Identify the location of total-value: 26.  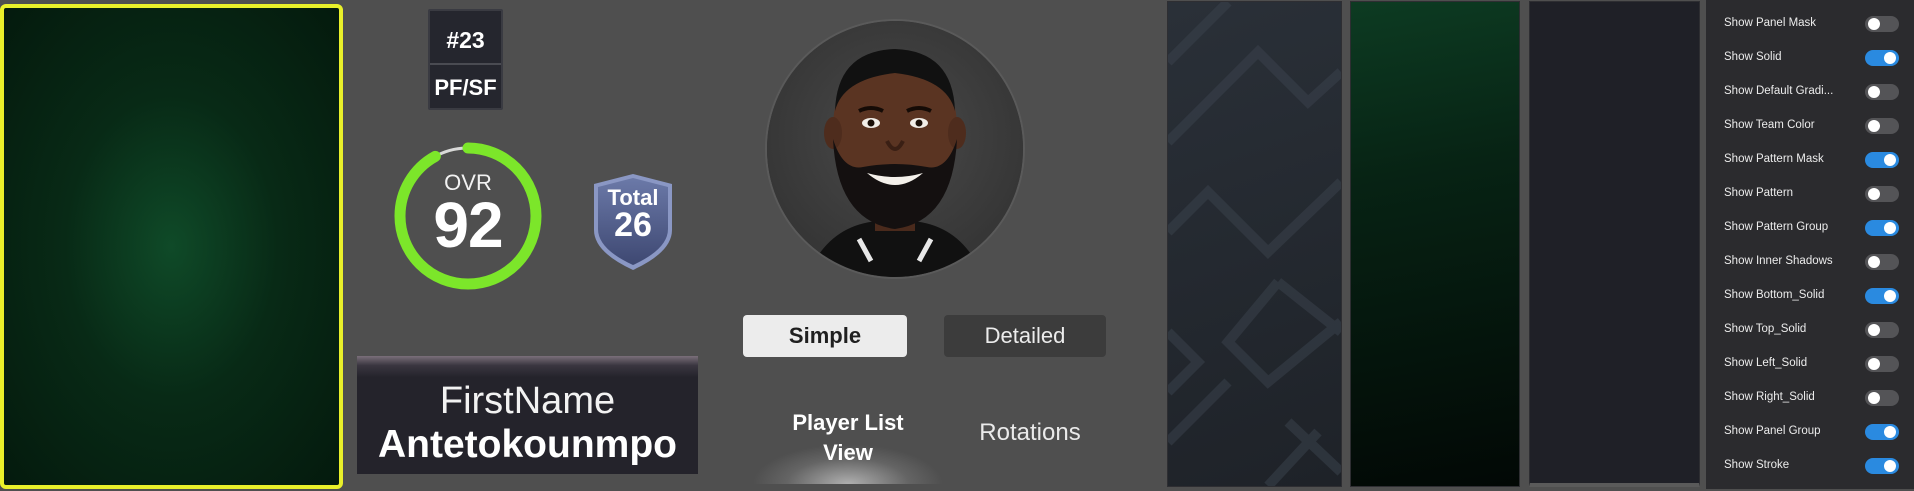
(633, 225).